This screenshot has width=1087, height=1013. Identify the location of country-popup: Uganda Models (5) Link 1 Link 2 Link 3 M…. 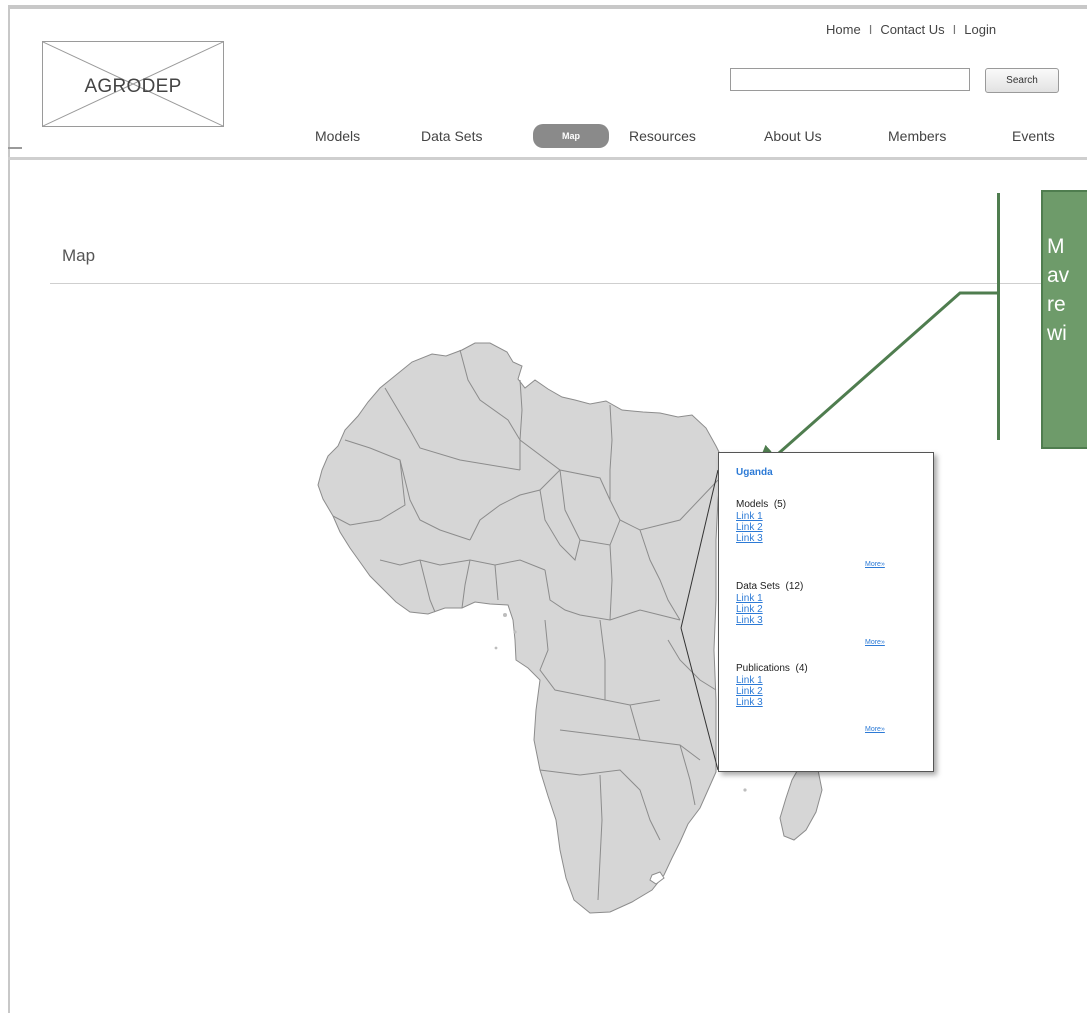
(826, 612).